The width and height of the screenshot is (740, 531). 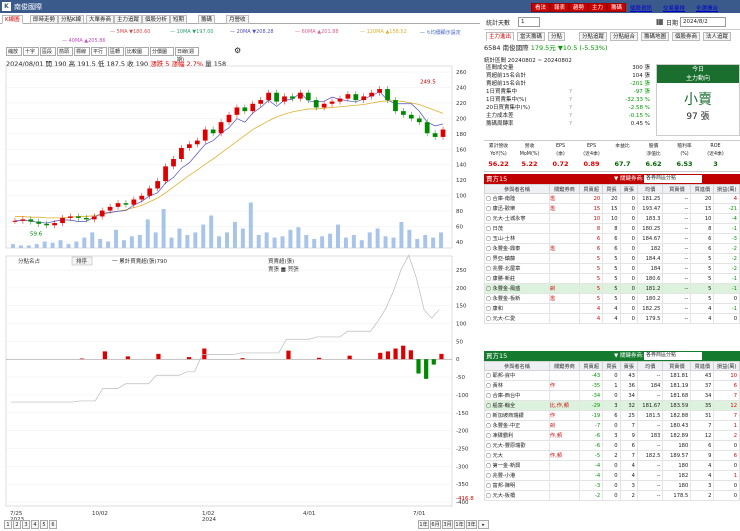 What do you see at coordinates (128, 19) in the screenshot?
I see `tab-4: 主力追蹤` at bounding box center [128, 19].